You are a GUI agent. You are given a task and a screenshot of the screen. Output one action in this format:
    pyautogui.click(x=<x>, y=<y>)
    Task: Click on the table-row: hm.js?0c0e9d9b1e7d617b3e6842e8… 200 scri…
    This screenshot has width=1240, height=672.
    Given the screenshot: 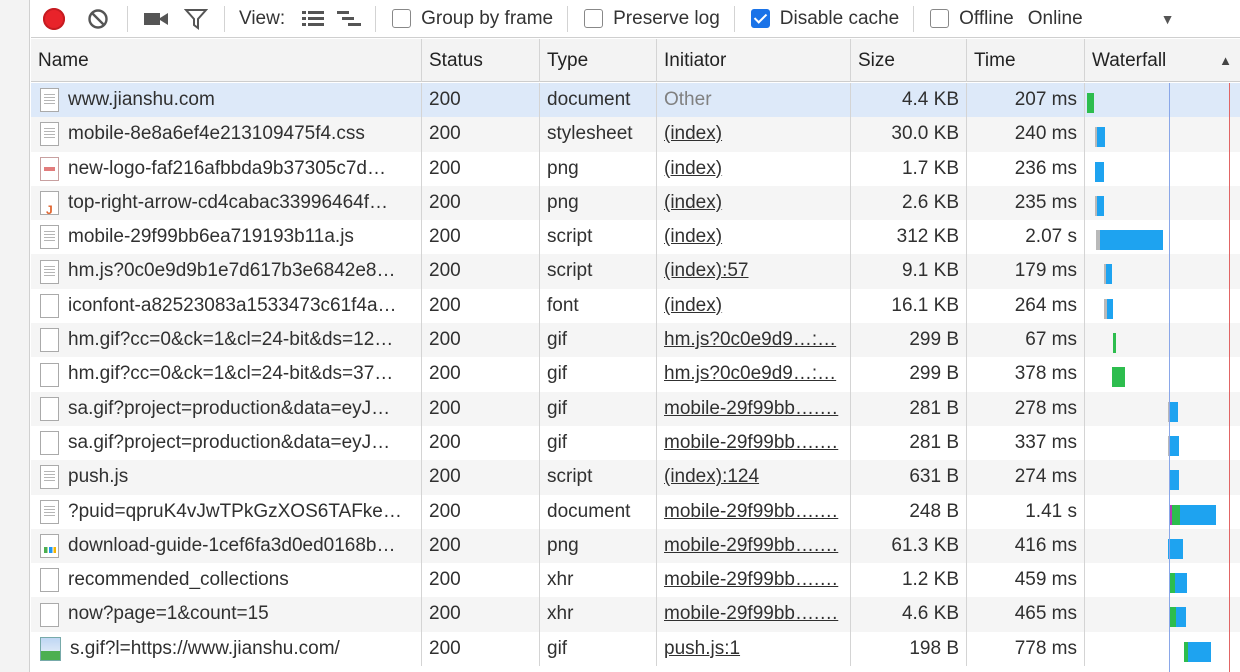 What is the action you would take?
    pyautogui.click(x=635, y=271)
    